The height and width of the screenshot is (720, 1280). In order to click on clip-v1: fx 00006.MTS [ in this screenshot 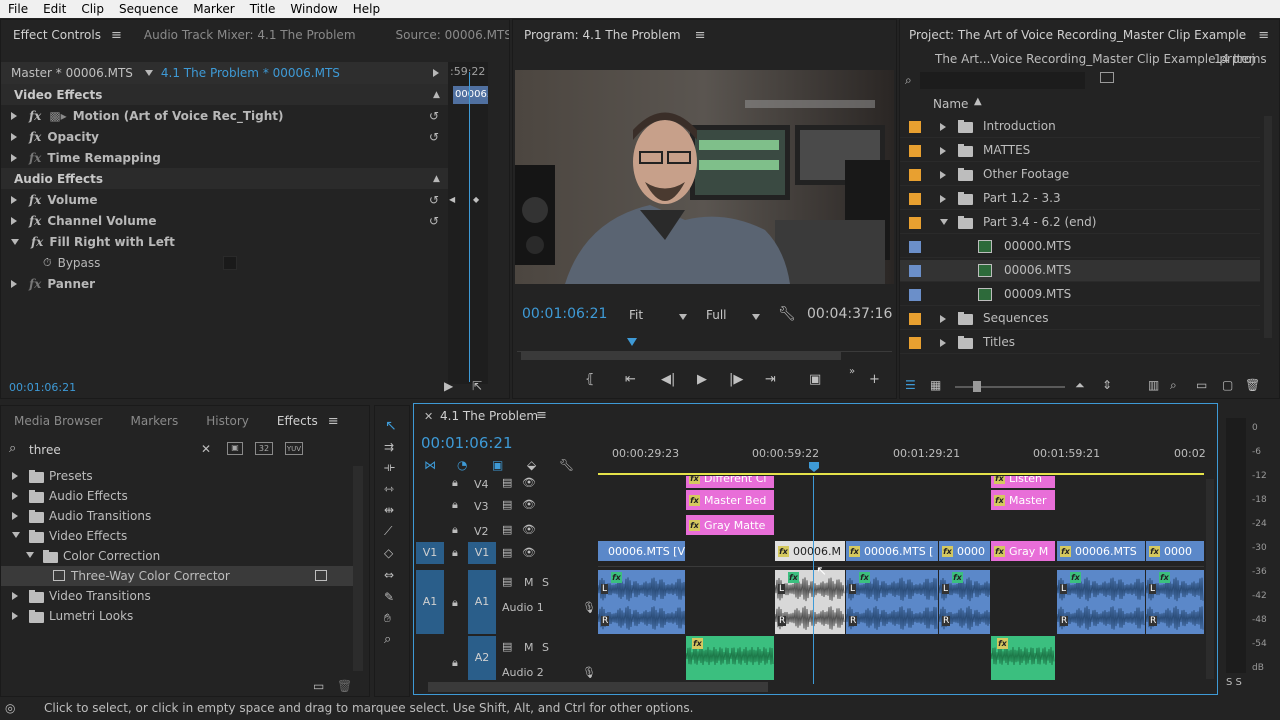, I will do `click(892, 551)`.